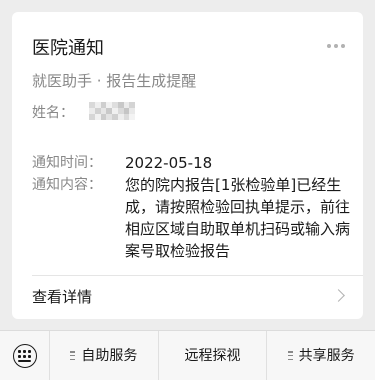 This screenshot has width=375, height=380. Describe the element at coordinates (68, 48) in the screenshot. I see `card-title: 医院通知` at that location.